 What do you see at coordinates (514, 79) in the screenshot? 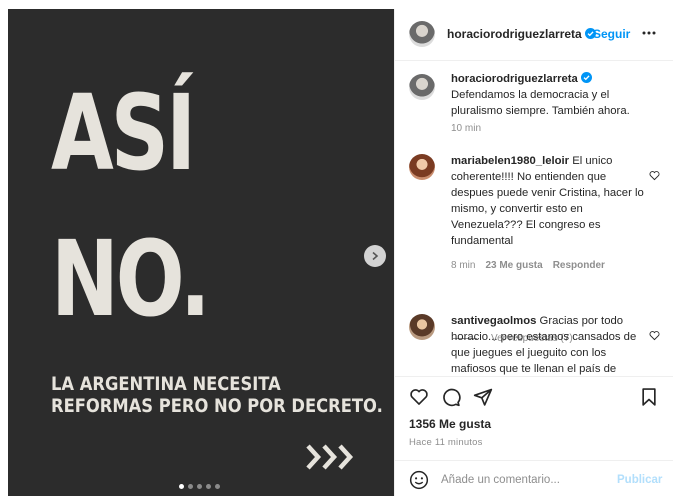
I see `caption-username: horaciorodriguezlarreta` at bounding box center [514, 79].